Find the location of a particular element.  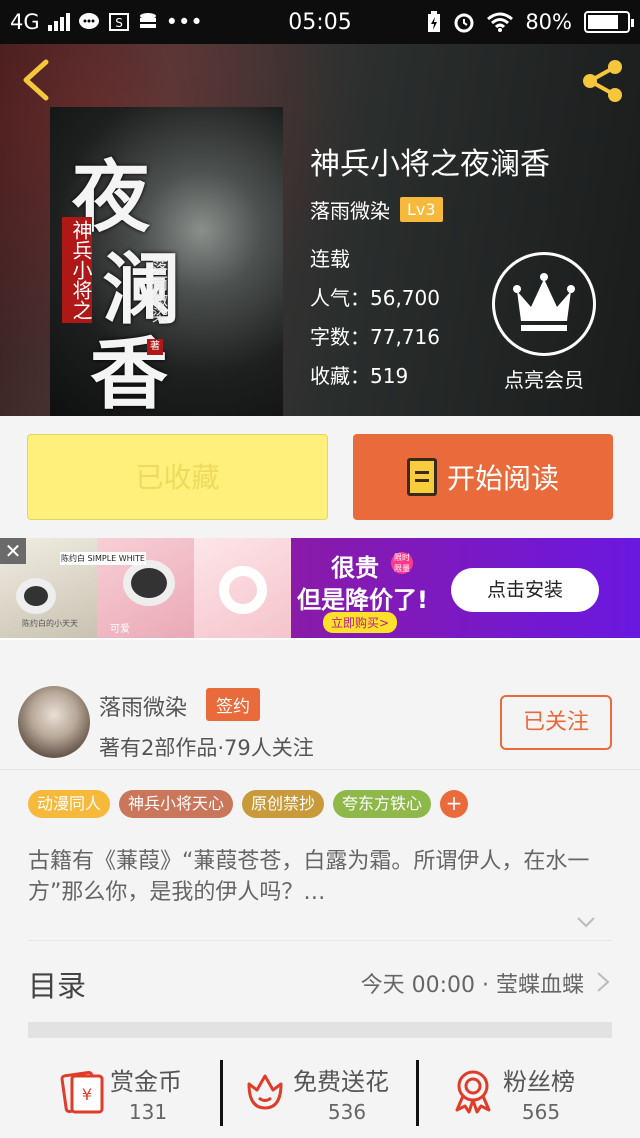

signed-badge: 签约 is located at coordinates (233, 704).